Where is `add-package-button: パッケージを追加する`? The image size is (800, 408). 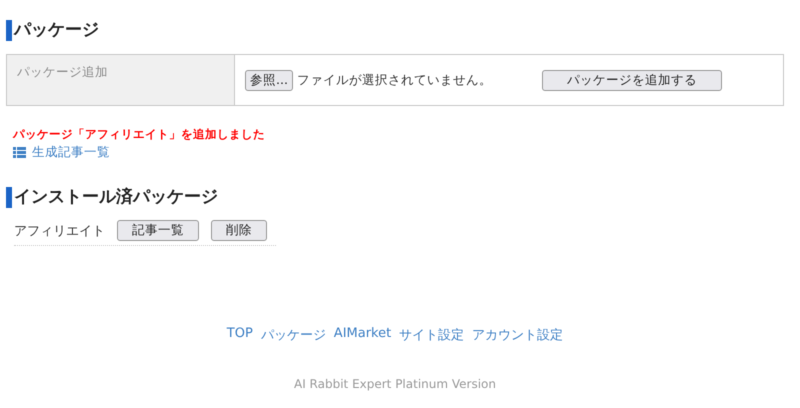 add-package-button: パッケージを追加する is located at coordinates (632, 80).